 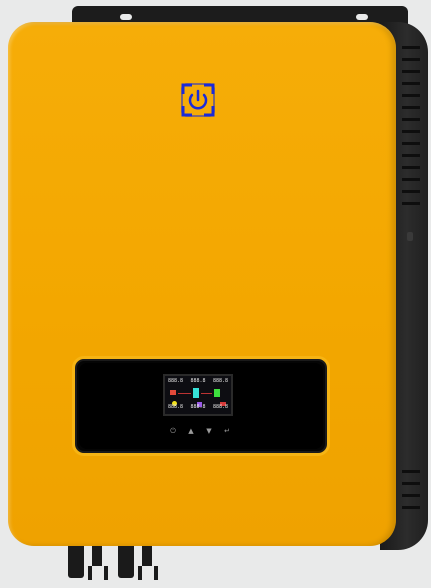 What do you see at coordinates (198, 100) in the screenshot?
I see `power-icon` at bounding box center [198, 100].